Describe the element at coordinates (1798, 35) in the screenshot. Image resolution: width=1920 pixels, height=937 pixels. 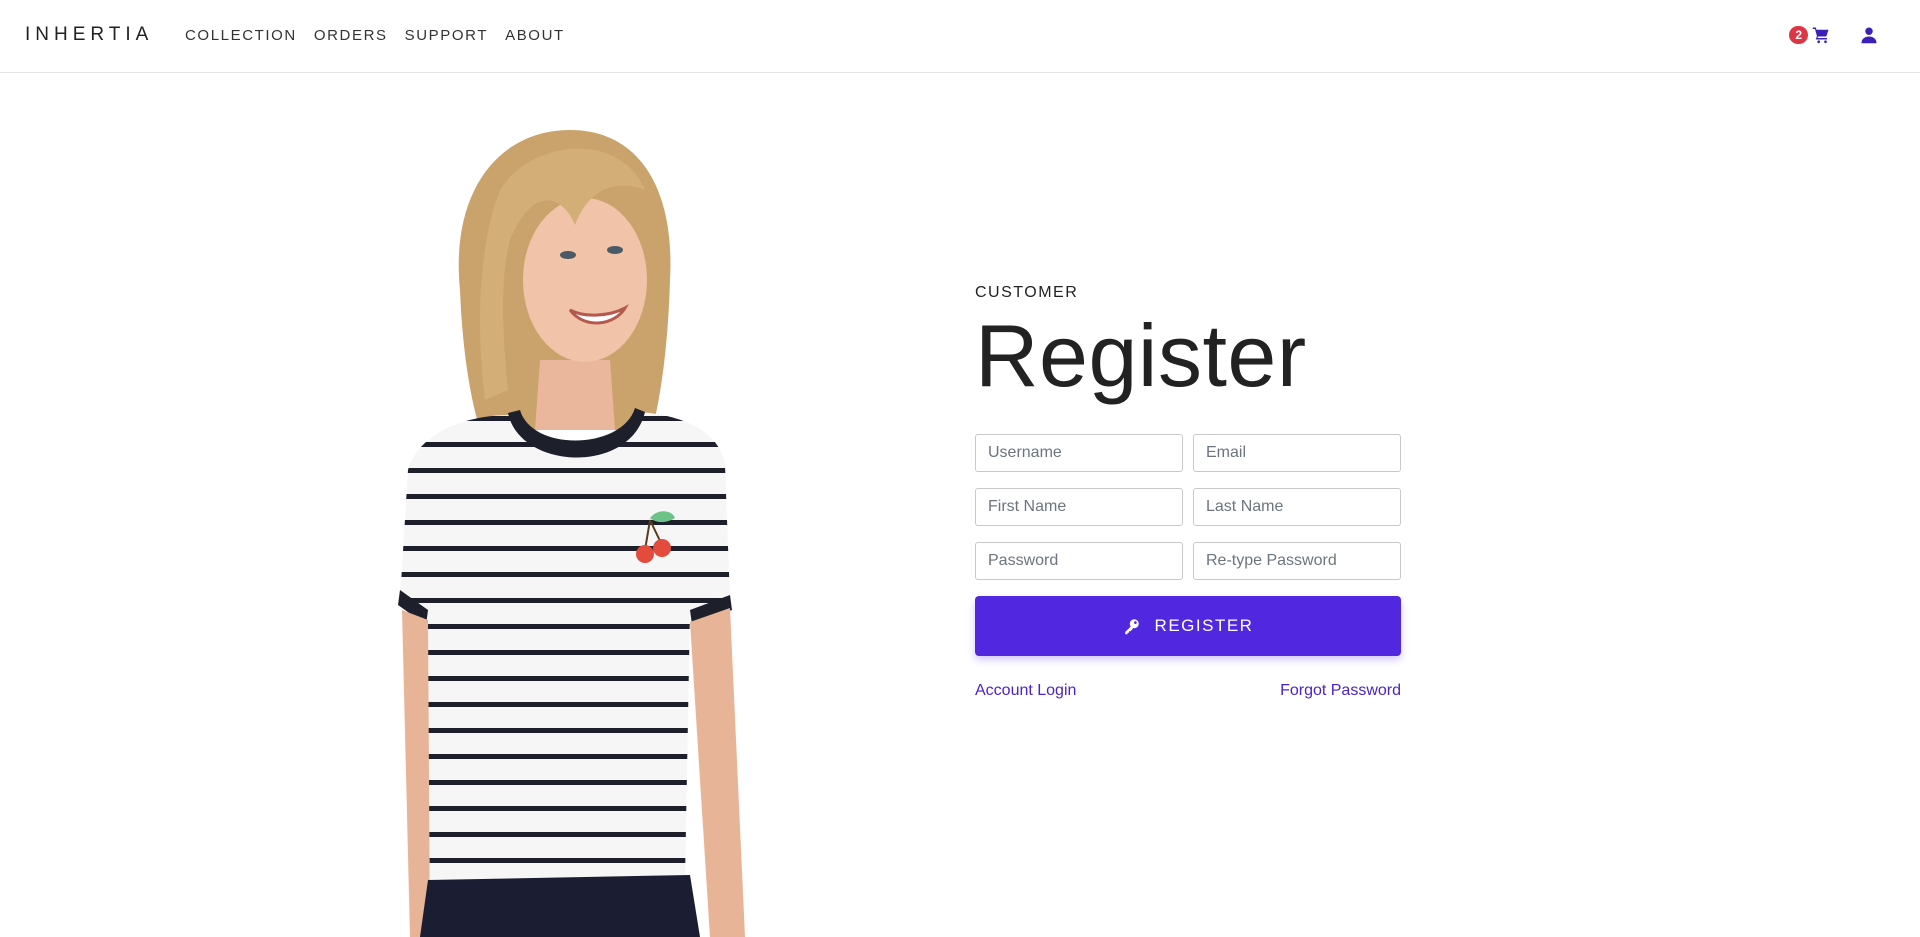
I see `cart-count-badge: 2` at that location.